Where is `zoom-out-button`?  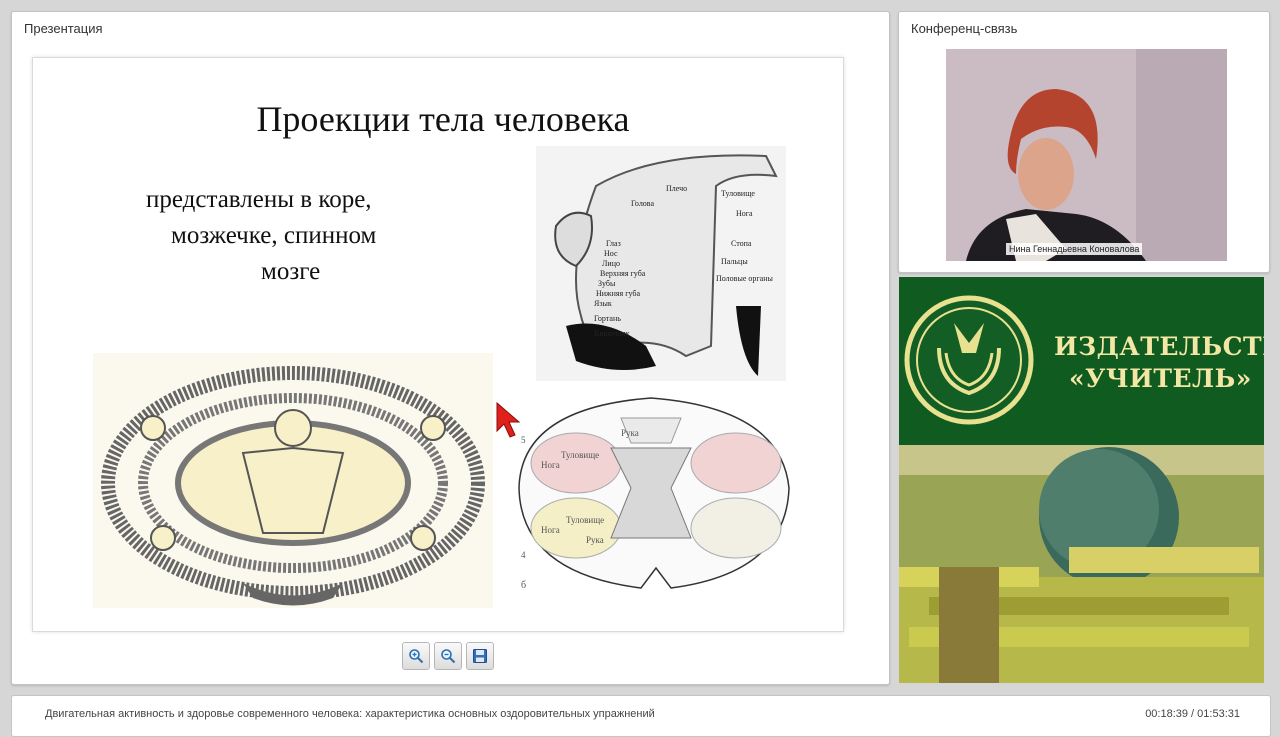
zoom-out-button is located at coordinates (448, 656).